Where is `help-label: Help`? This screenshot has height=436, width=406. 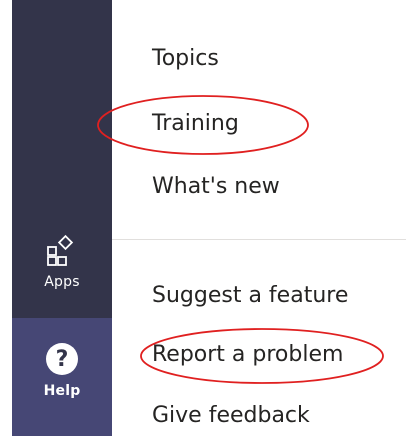
help-label: Help is located at coordinates (62, 391).